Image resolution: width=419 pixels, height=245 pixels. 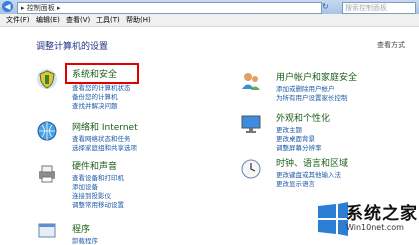 I want to click on link-parental-controls: 为所有用户设置家长控制, so click(x=312, y=97).